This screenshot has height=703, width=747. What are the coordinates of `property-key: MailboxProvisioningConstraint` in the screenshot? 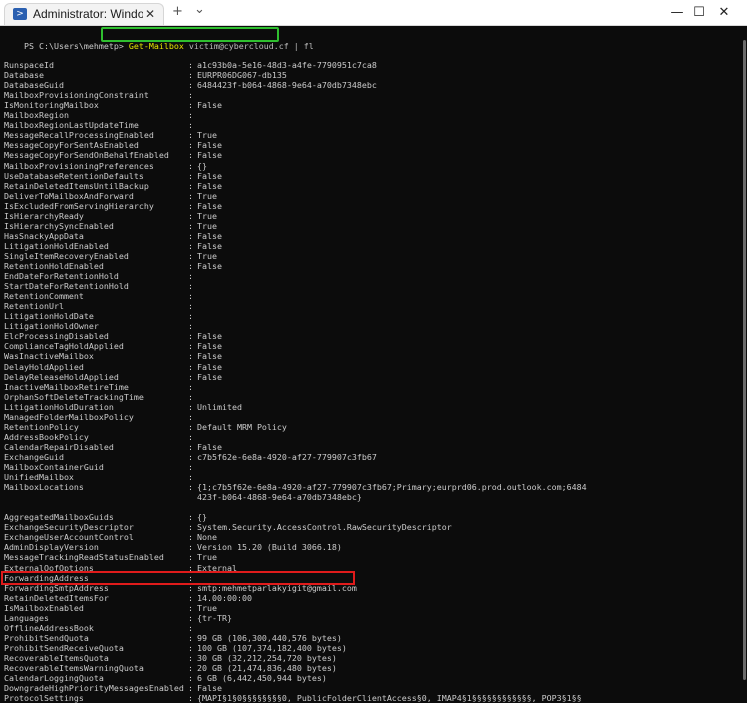 It's located at (76, 95).